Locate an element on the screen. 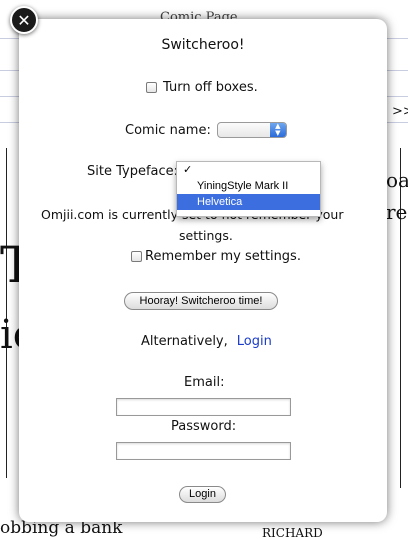 The width and height of the screenshot is (408, 539). next-page-link: >> is located at coordinates (400, 111).